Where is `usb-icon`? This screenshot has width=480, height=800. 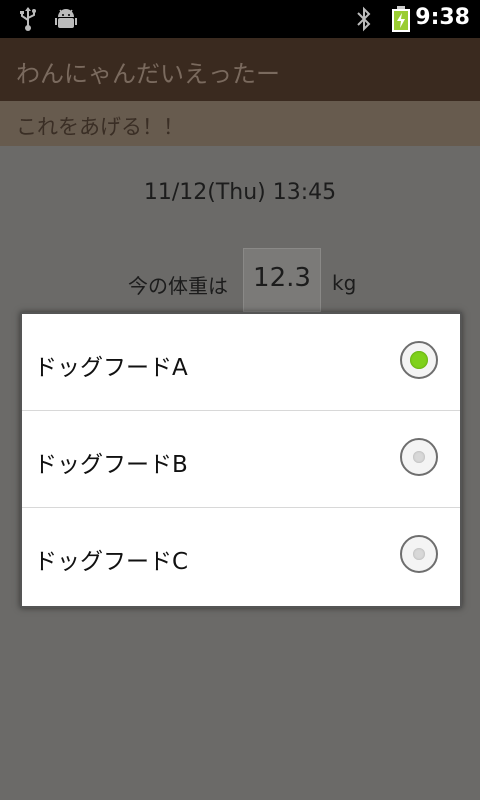
usb-icon is located at coordinates (28, 19).